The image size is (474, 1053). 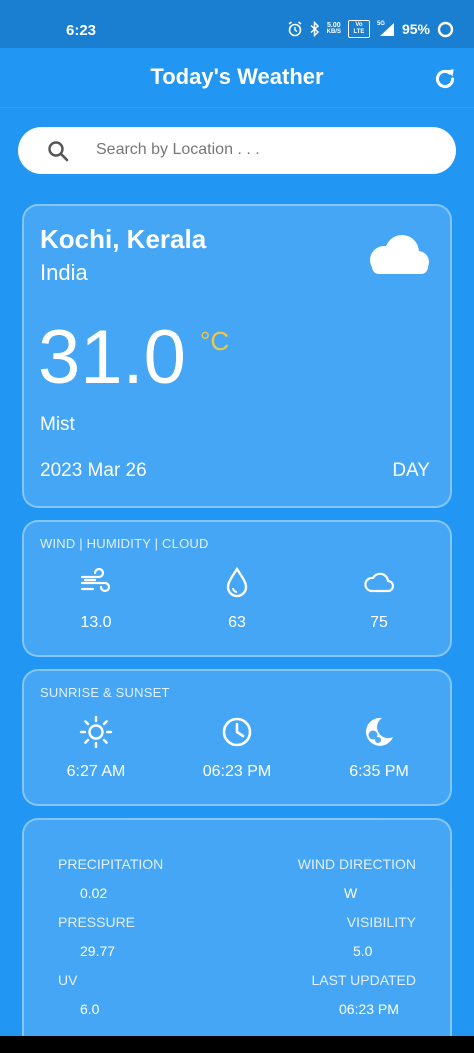 I want to click on uv-label: UV, so click(x=68, y=980).